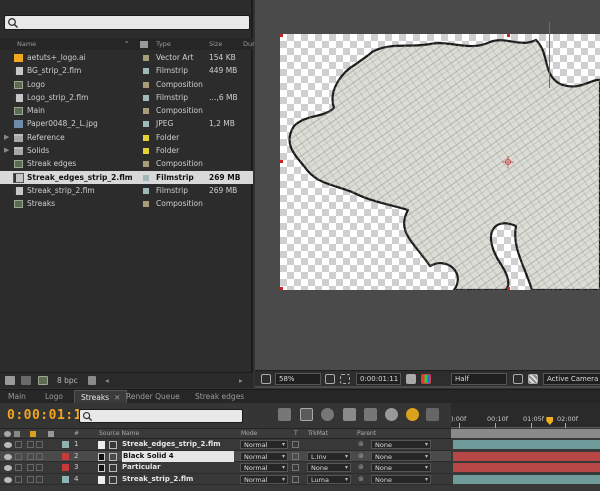 The image size is (600, 491). I want to click on tab-streaks: Streaks ✕, so click(101, 397).